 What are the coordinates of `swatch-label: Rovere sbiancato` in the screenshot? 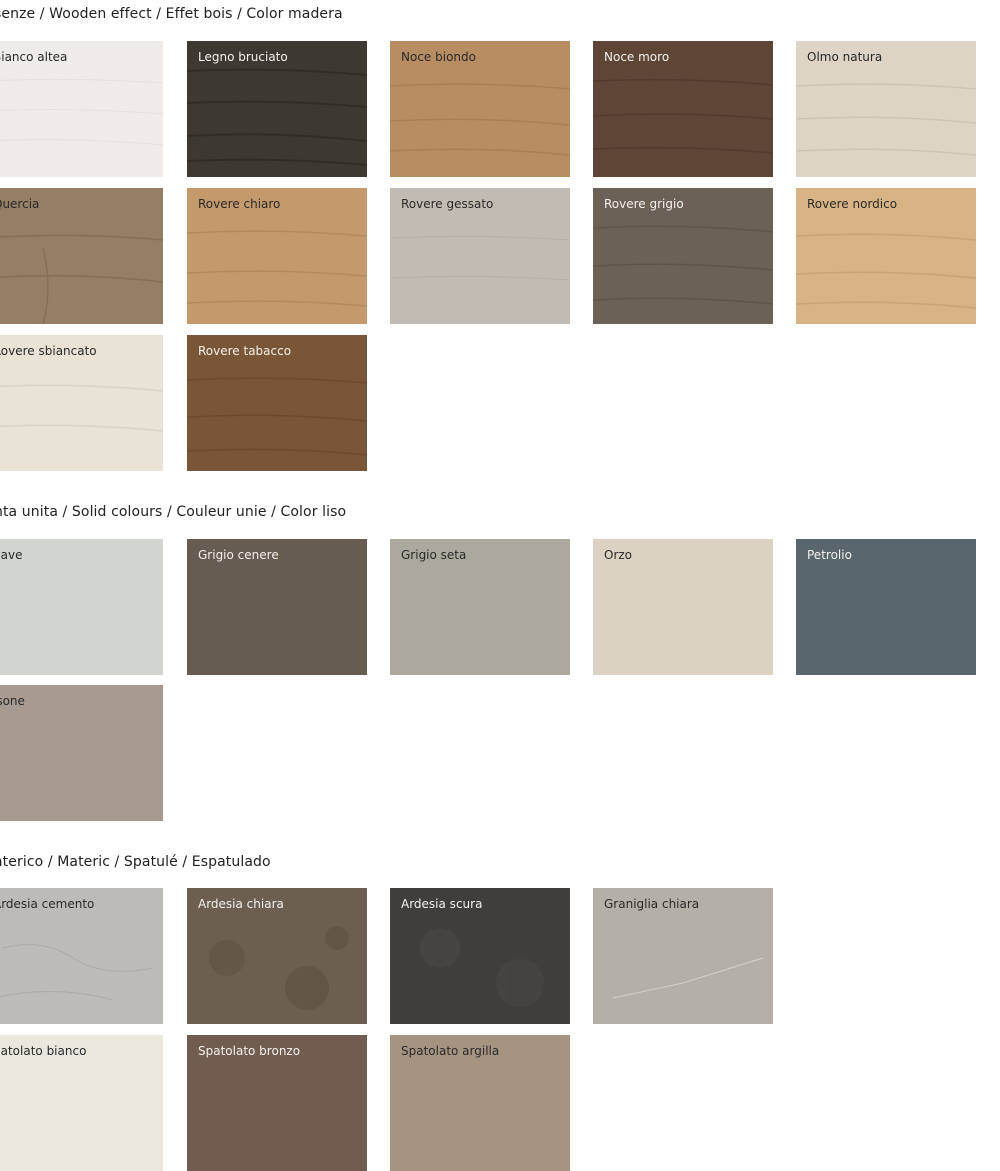 It's located at (48, 351).